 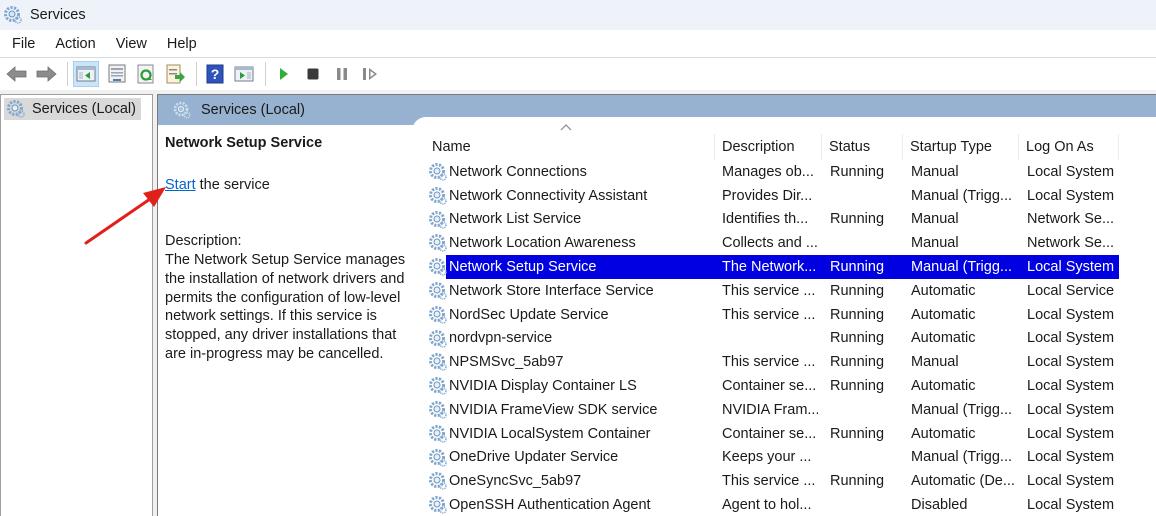 What do you see at coordinates (768, 147) in the screenshot?
I see `column-header-description: Description` at bounding box center [768, 147].